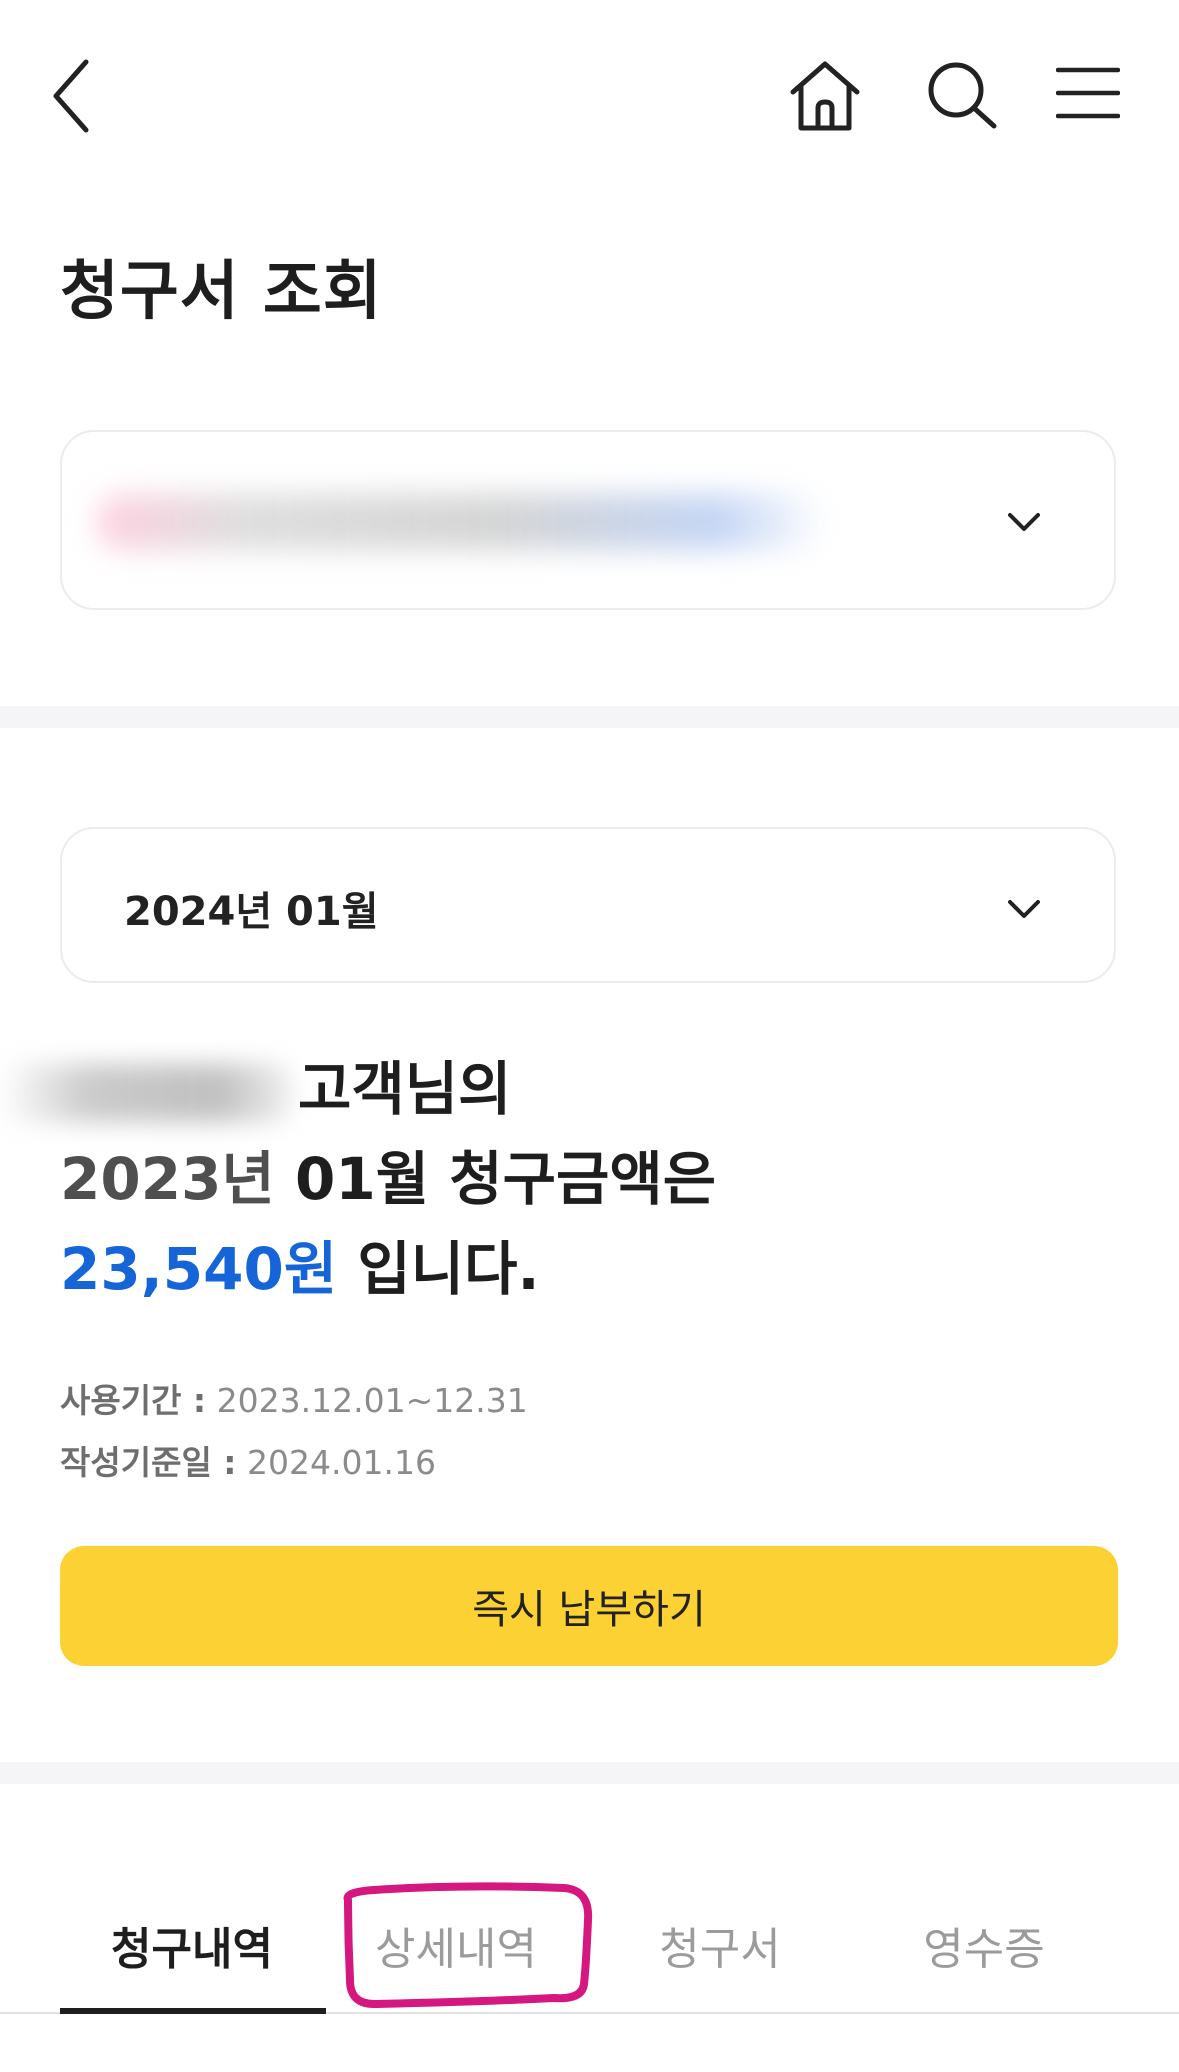 This screenshot has width=1179, height=2072. What do you see at coordinates (405, 1089) in the screenshot?
I see `customer-suffix: 고객님의` at bounding box center [405, 1089].